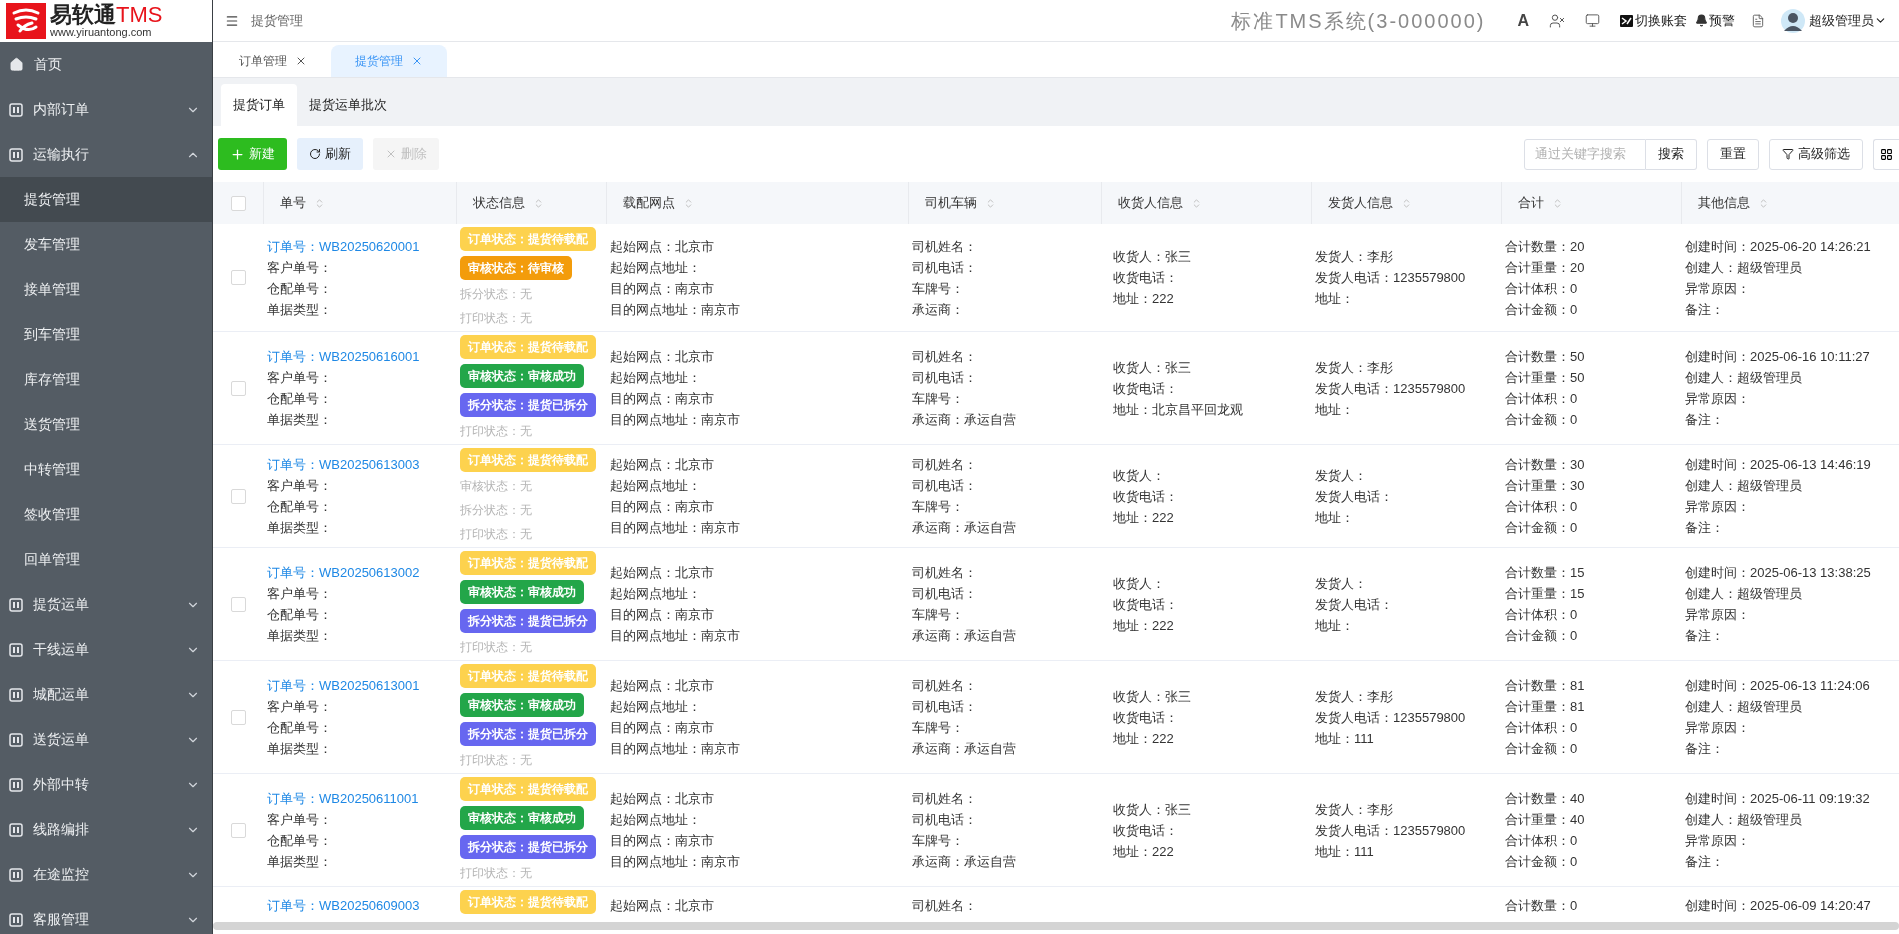 This screenshot has width=1899, height=934. I want to click on cell-text: 司机姓名：, so click(945, 246).